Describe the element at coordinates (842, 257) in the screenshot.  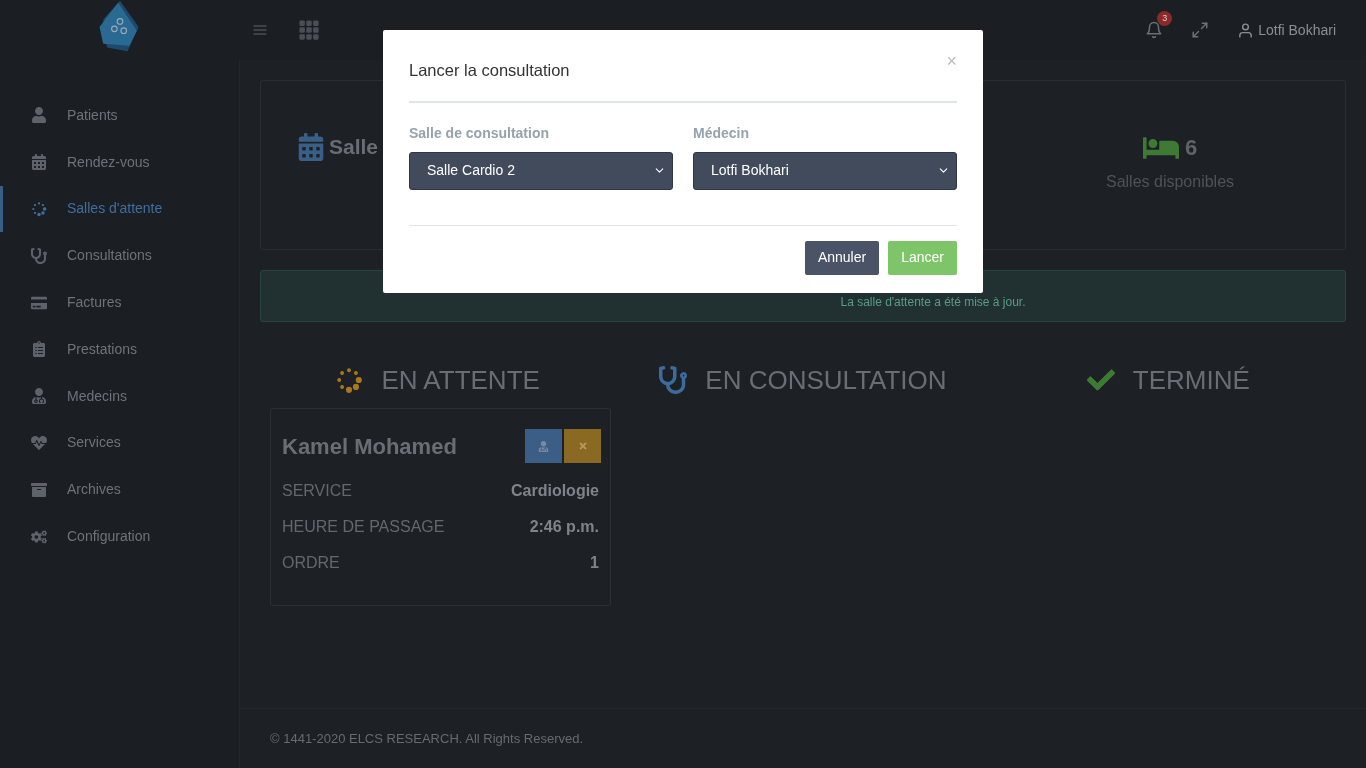
I see `cancel-button: Annuler` at that location.